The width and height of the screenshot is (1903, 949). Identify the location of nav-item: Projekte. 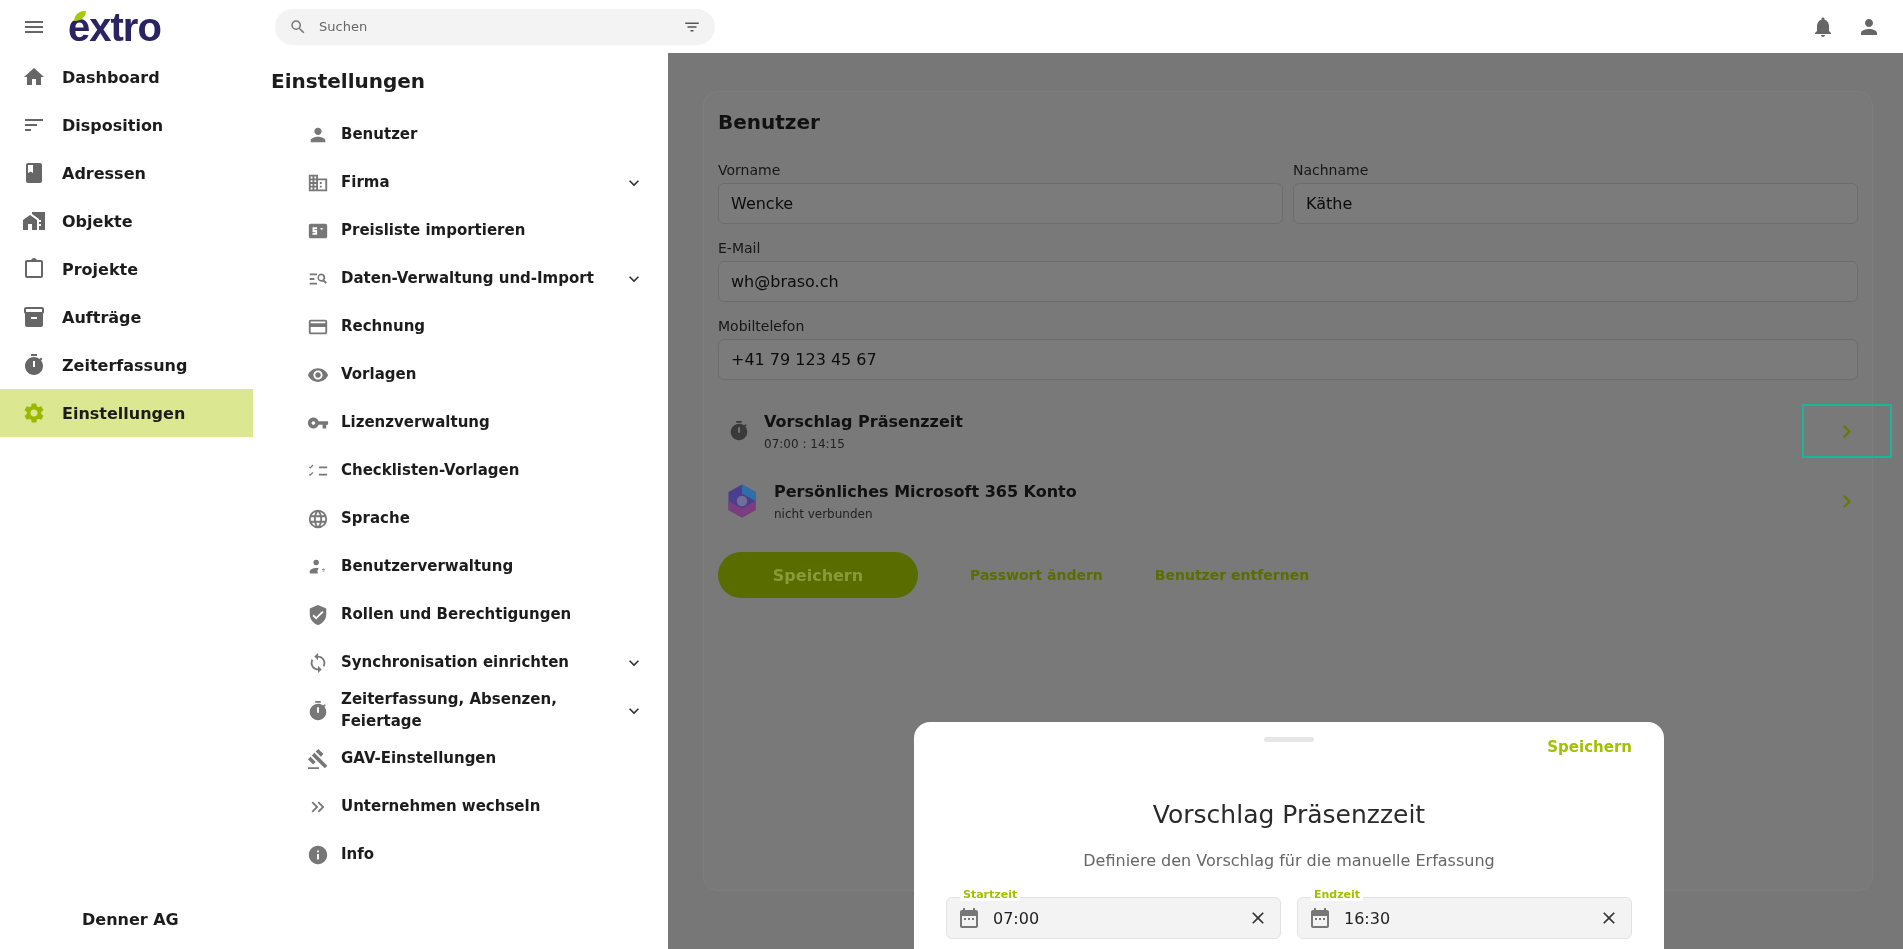
(126, 269).